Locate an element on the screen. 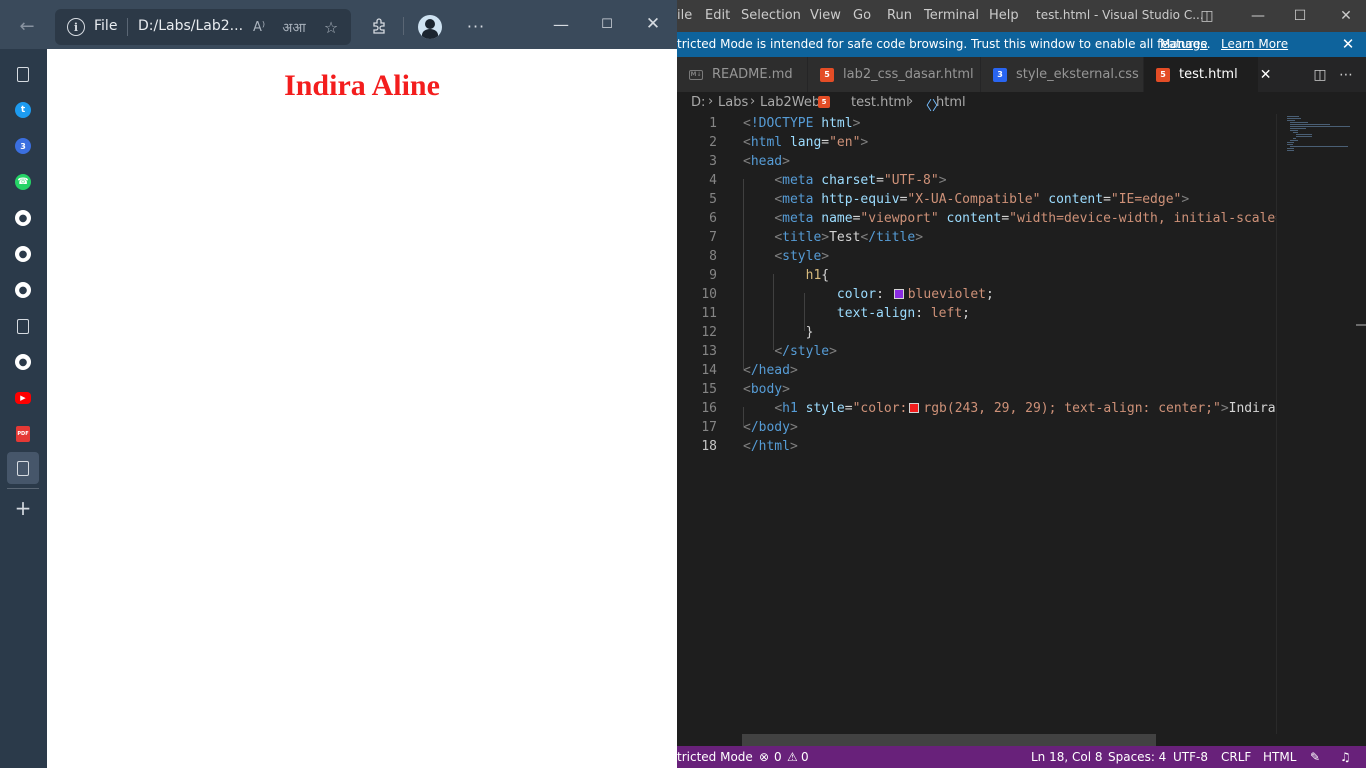 The width and height of the screenshot is (1366, 768). breadcrumb-item: Lab2Web is located at coordinates (790, 102).